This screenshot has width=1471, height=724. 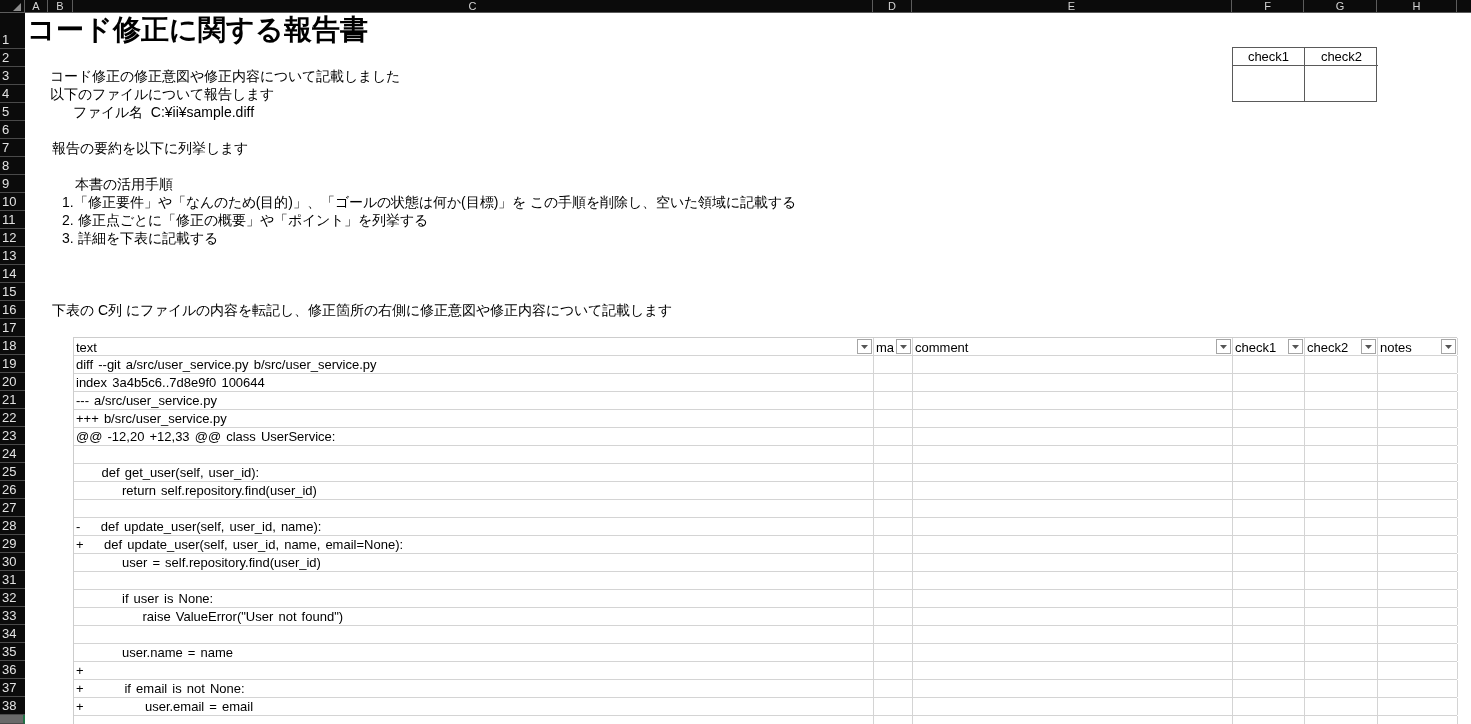 I want to click on row-header: 12, so click(x=12, y=238).